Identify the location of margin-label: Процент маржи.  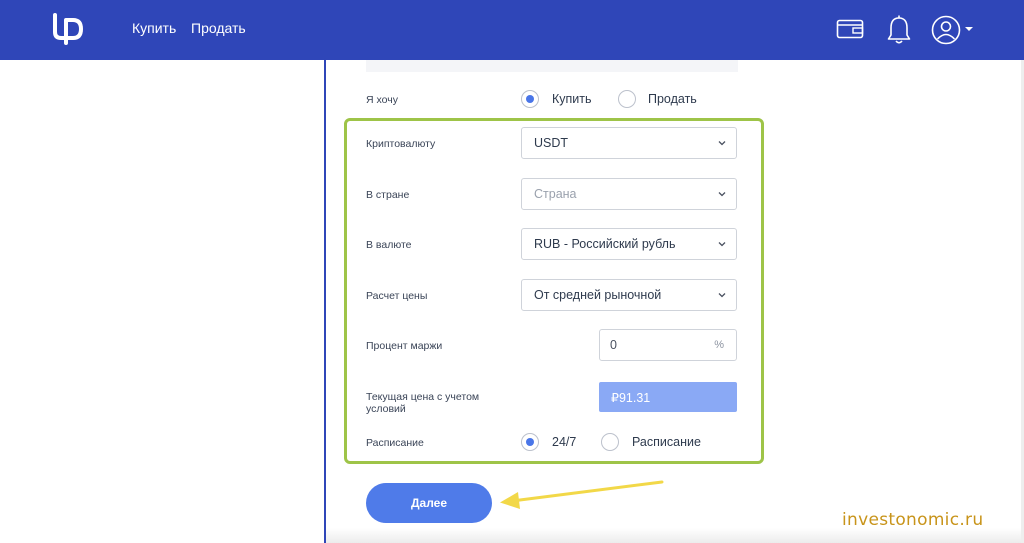
(404, 346).